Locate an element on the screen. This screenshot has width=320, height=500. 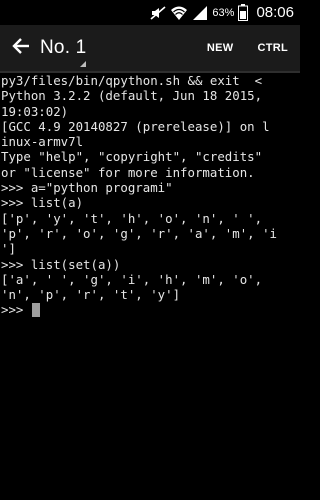
terminal-line: or "license" for more information. is located at coordinates (128, 172).